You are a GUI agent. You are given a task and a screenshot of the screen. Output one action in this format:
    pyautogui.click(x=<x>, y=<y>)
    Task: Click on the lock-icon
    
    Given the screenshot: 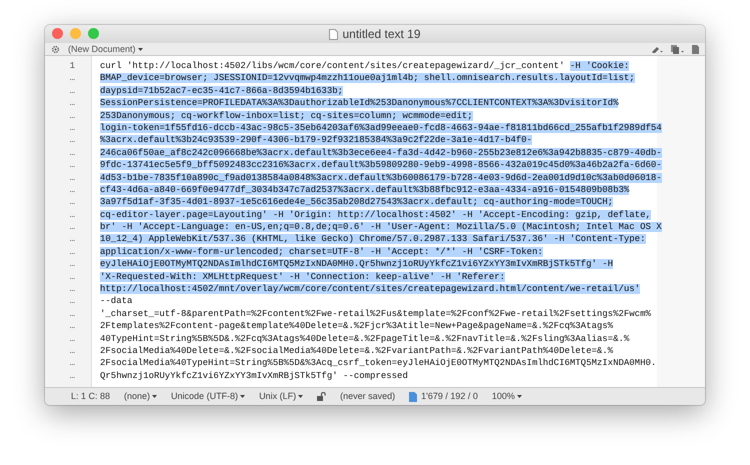 What is the action you would take?
    pyautogui.click(x=321, y=396)
    